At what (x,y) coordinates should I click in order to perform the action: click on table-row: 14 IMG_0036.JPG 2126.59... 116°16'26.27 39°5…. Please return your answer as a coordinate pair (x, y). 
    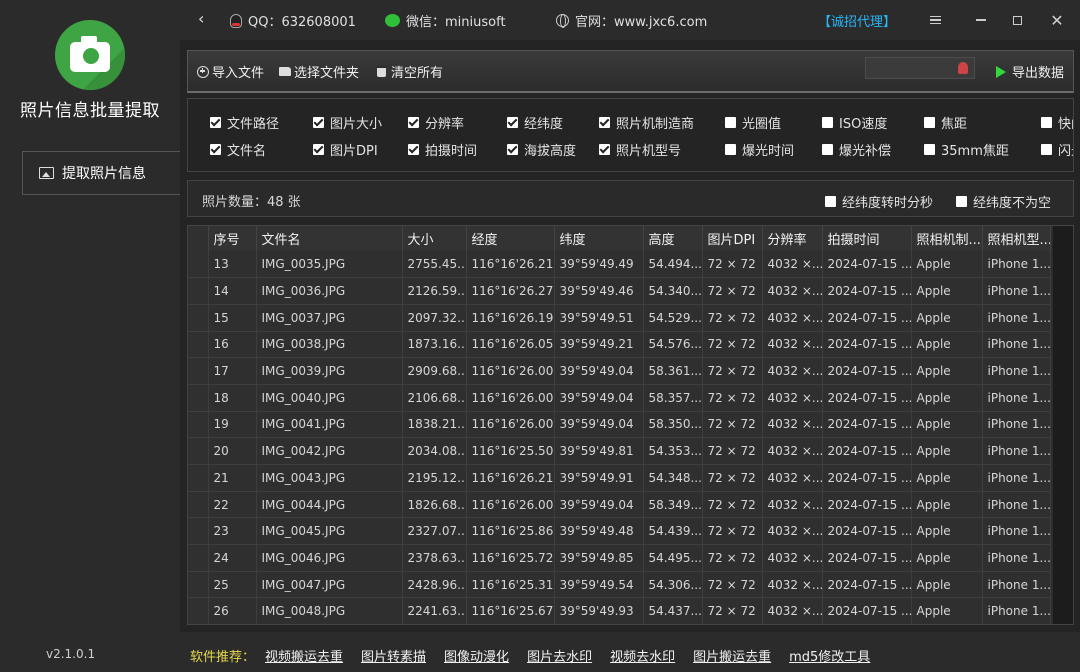
    Looking at the image, I should click on (619, 291).